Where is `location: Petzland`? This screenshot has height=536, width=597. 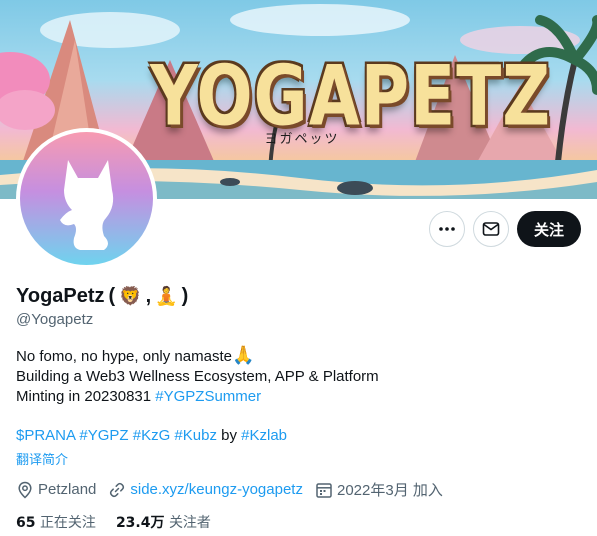
location: Petzland is located at coordinates (56, 490).